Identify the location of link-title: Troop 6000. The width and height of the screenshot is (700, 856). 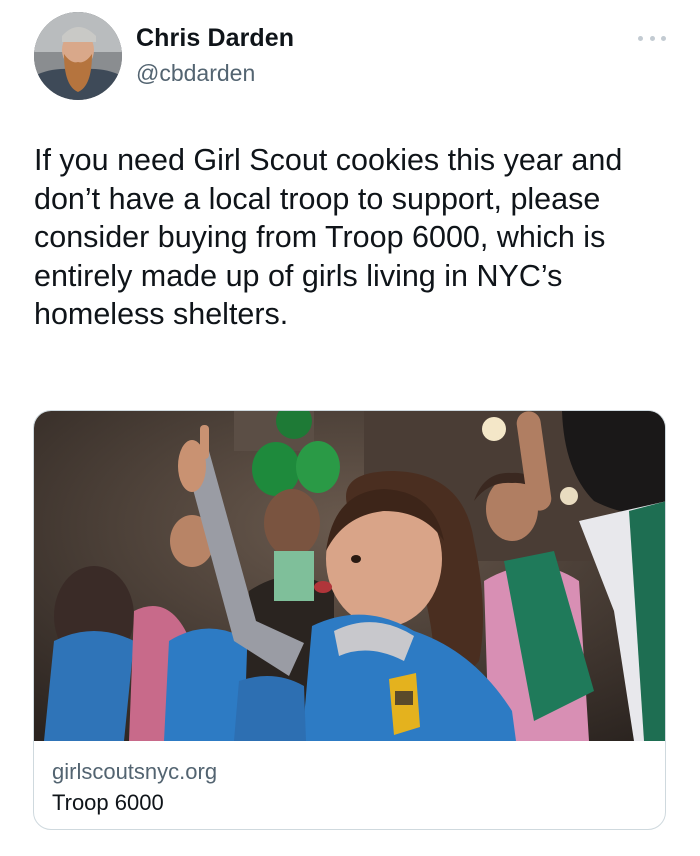
(108, 802).